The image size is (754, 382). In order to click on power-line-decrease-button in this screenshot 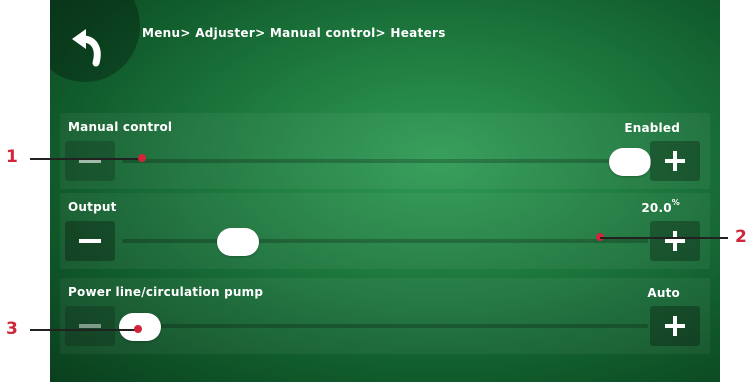, I will do `click(90, 326)`.